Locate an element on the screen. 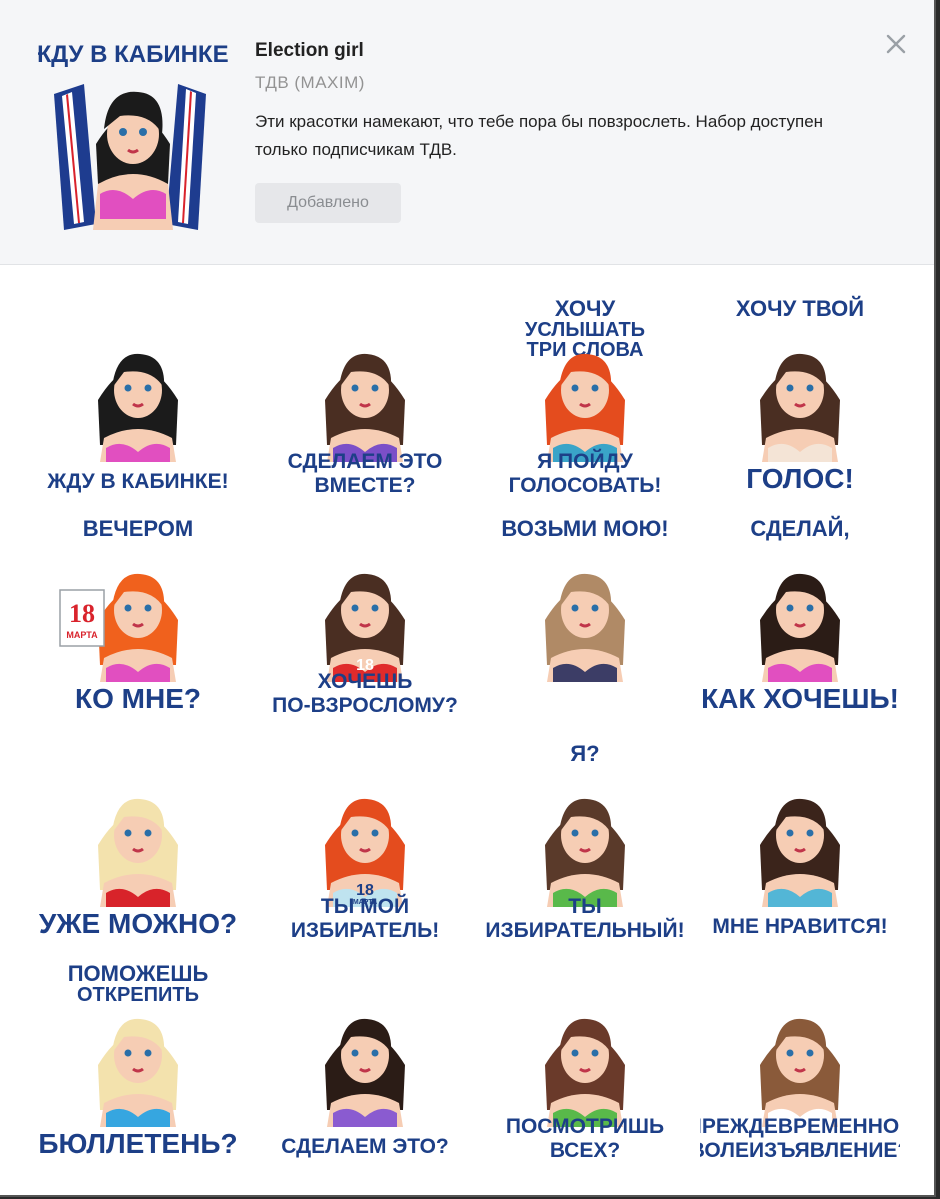 The image size is (940, 1199). sticker-2: СДЕЛАЕМ ЭТО ВМЕСТЕ? is located at coordinates (365, 395).